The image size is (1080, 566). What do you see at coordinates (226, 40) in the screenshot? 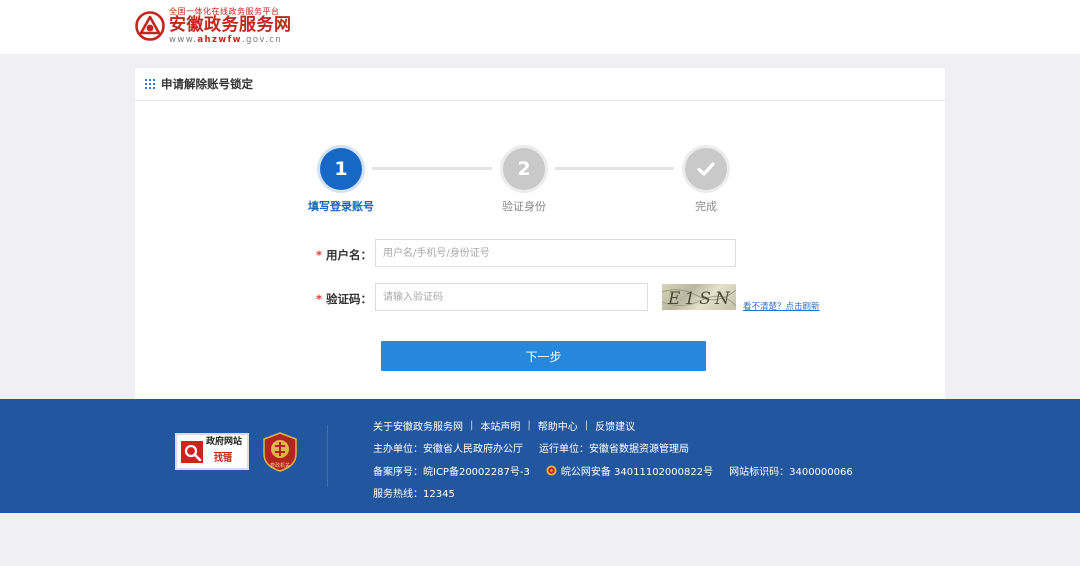
I see `logo-url: www.ahzwfw.gov.cn` at bounding box center [226, 40].